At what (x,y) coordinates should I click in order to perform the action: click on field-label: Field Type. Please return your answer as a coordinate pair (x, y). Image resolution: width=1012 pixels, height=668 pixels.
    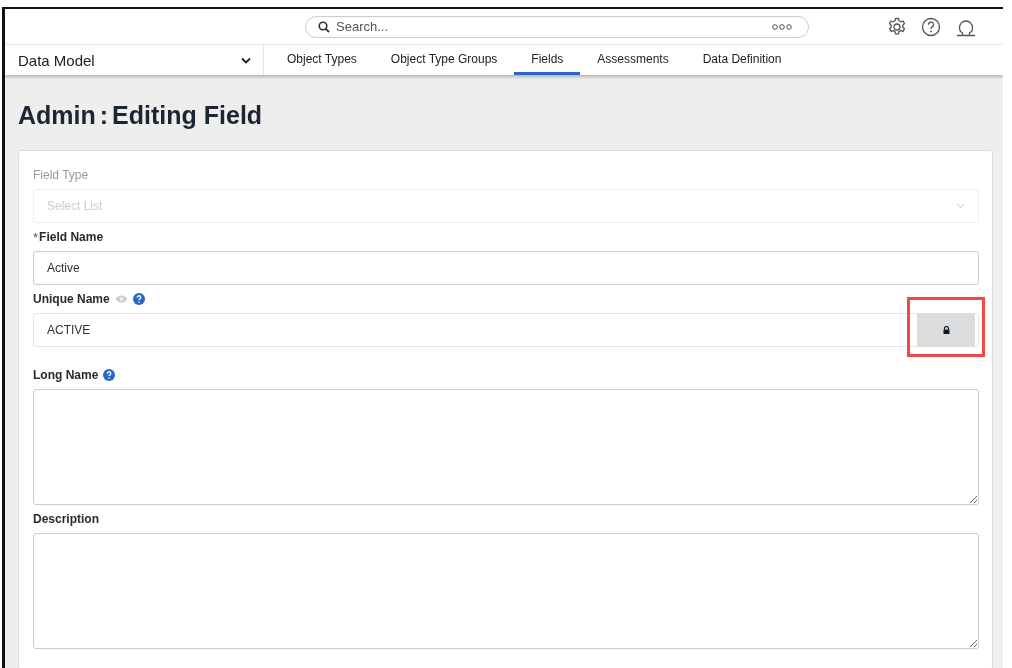
    Looking at the image, I should click on (61, 175).